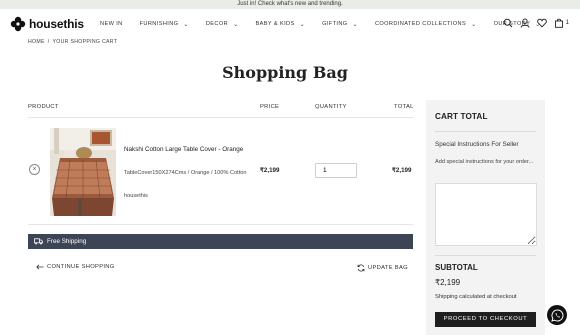 Image resolution: width=580 pixels, height=335 pixels. What do you see at coordinates (83, 172) in the screenshot?
I see `product-image` at bounding box center [83, 172].